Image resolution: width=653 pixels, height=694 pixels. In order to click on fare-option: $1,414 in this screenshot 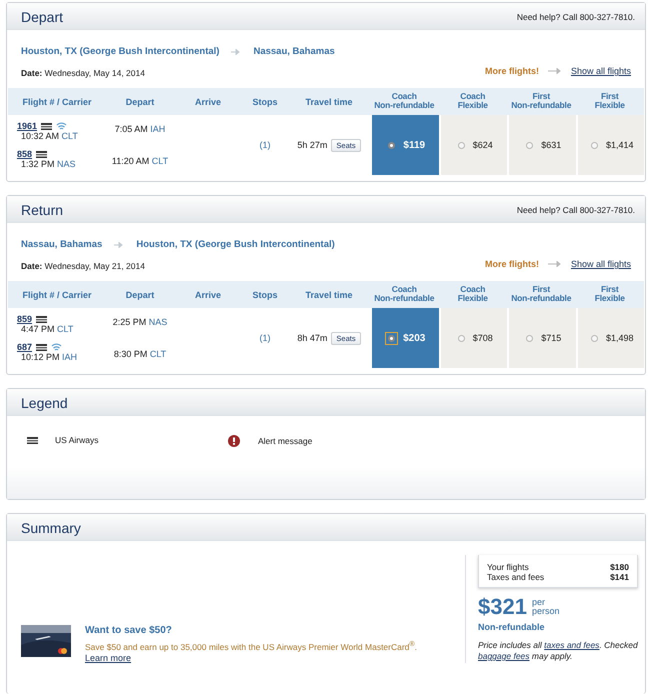, I will do `click(610, 145)`.